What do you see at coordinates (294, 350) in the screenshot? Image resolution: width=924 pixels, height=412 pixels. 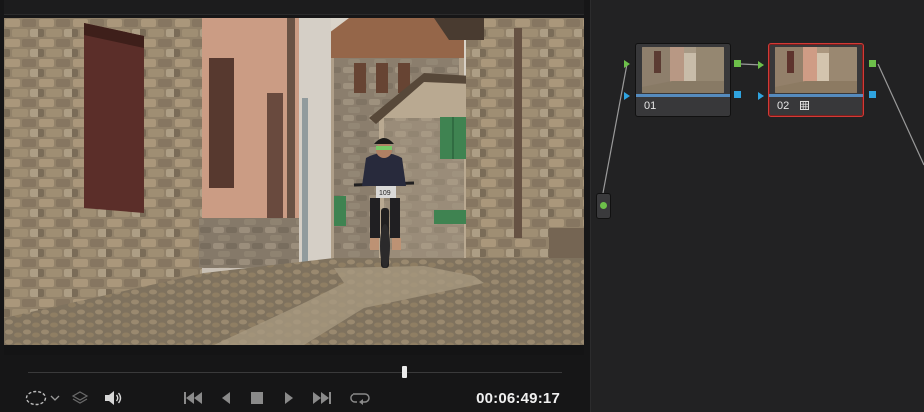 I see `viewer-spacer` at bounding box center [294, 350].